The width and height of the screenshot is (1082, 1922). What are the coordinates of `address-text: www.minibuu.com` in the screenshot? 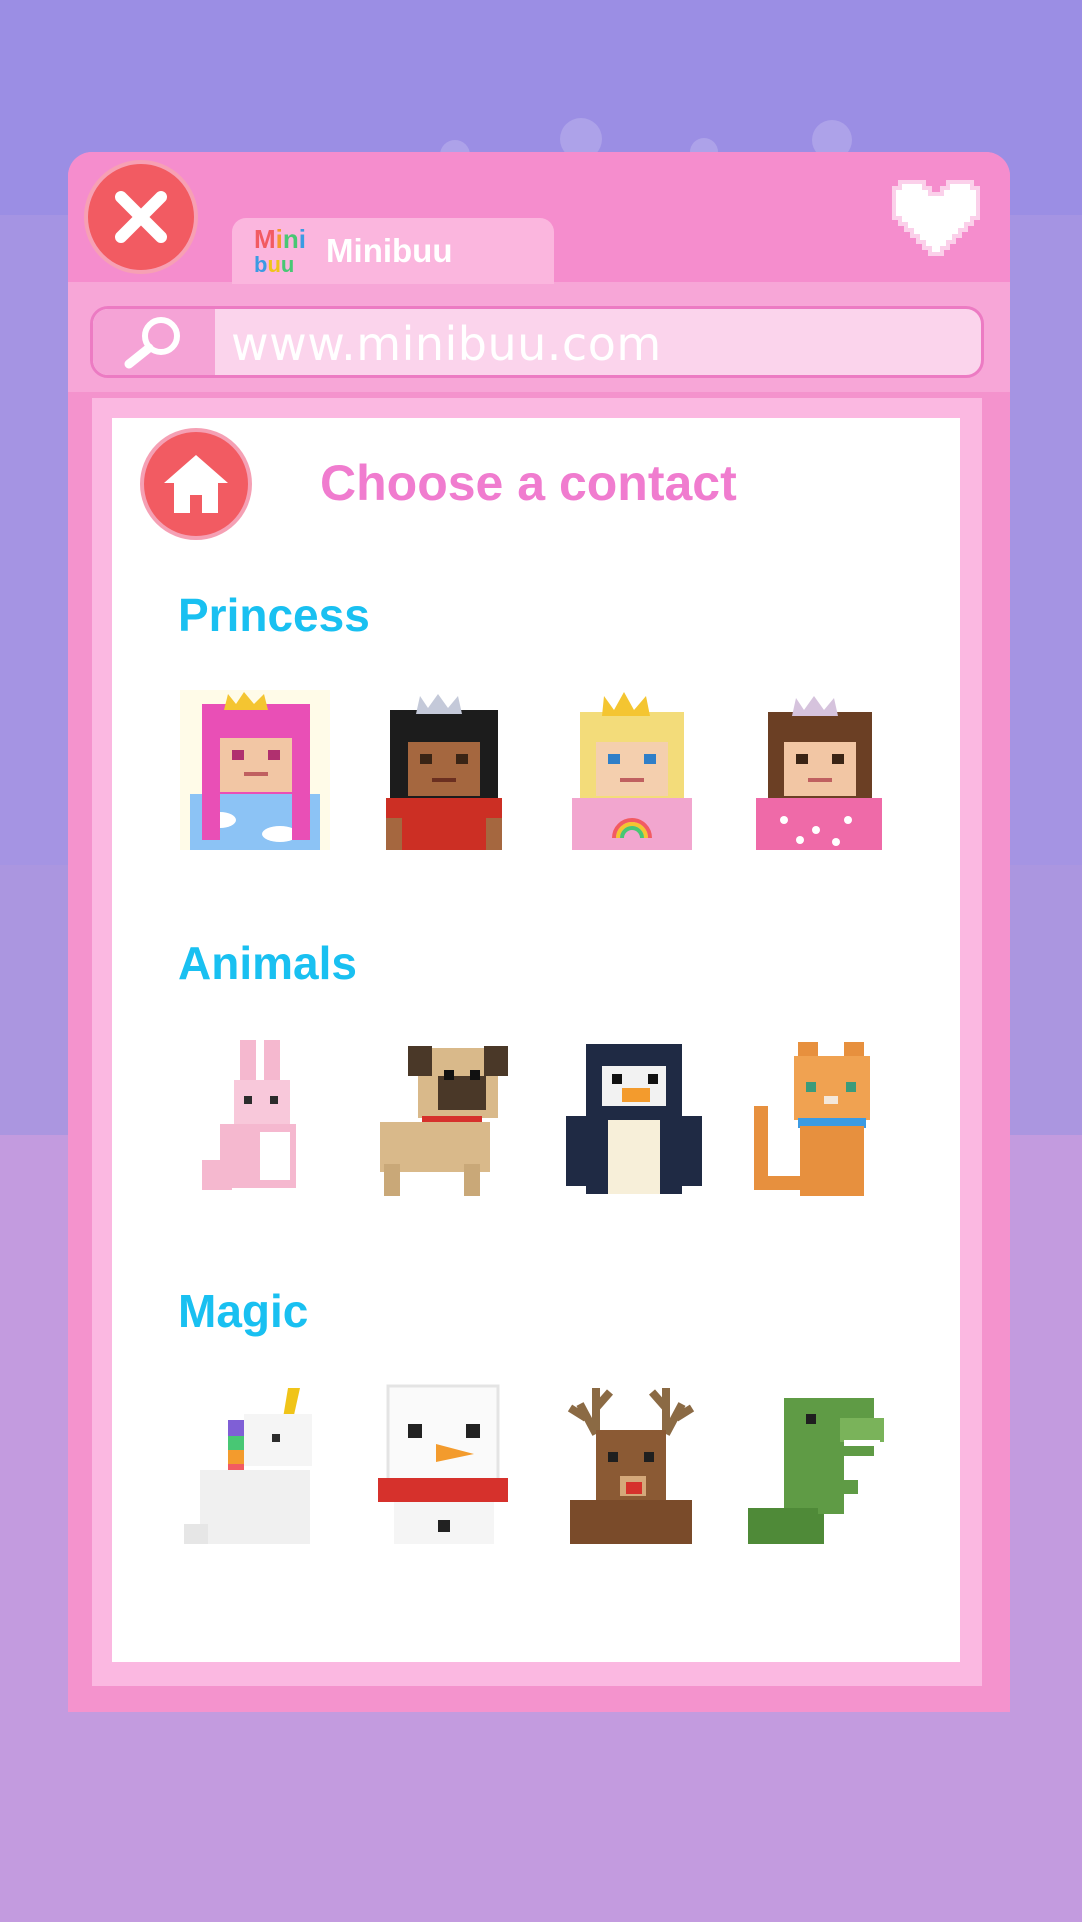 It's located at (446, 344).